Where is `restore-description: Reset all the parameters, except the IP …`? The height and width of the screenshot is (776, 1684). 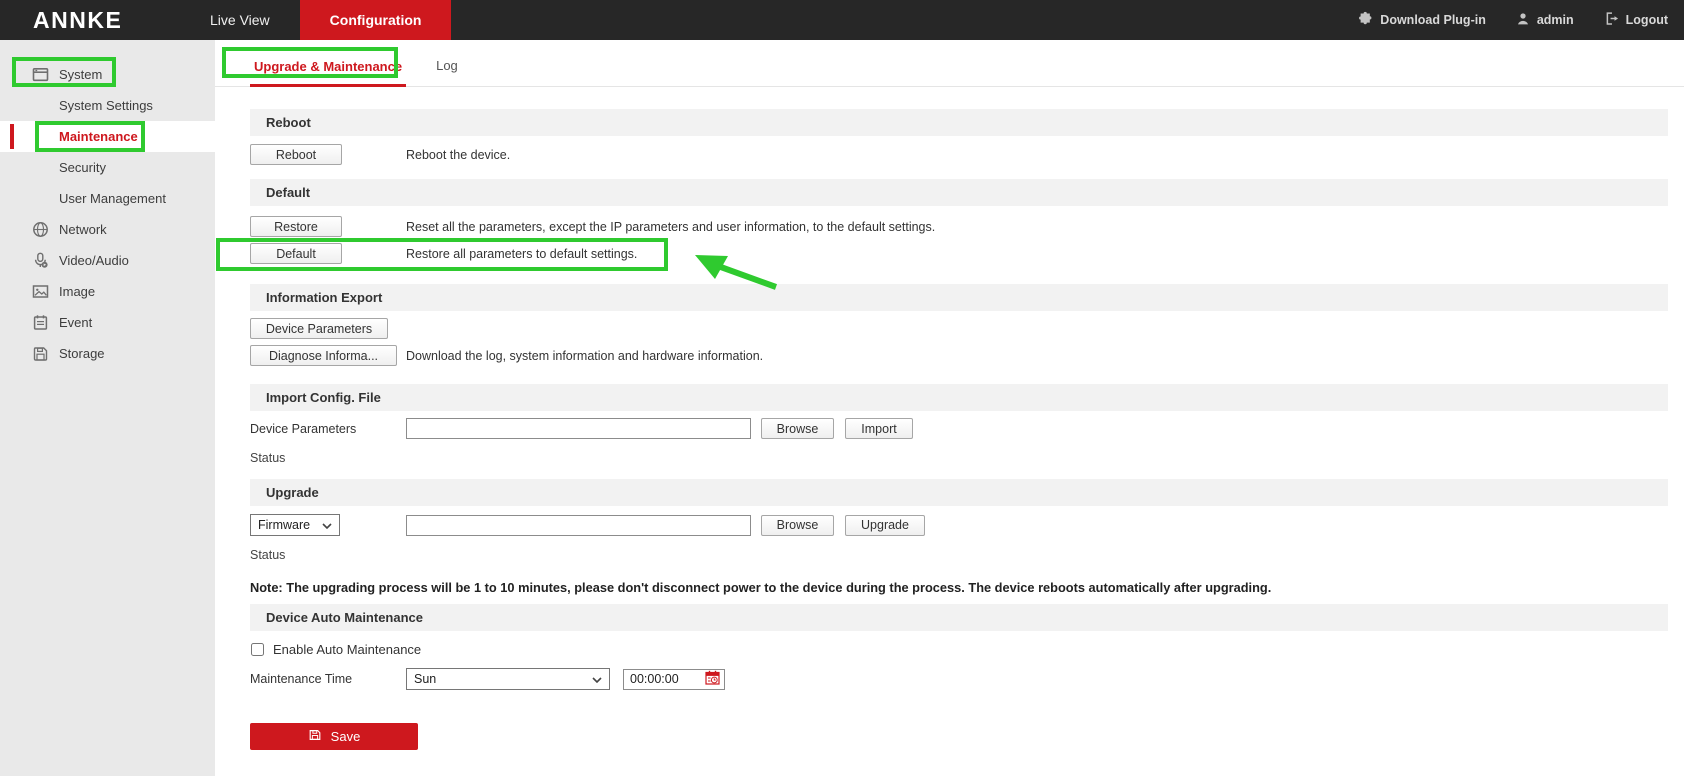 restore-description: Reset all the parameters, except the IP … is located at coordinates (671, 226).